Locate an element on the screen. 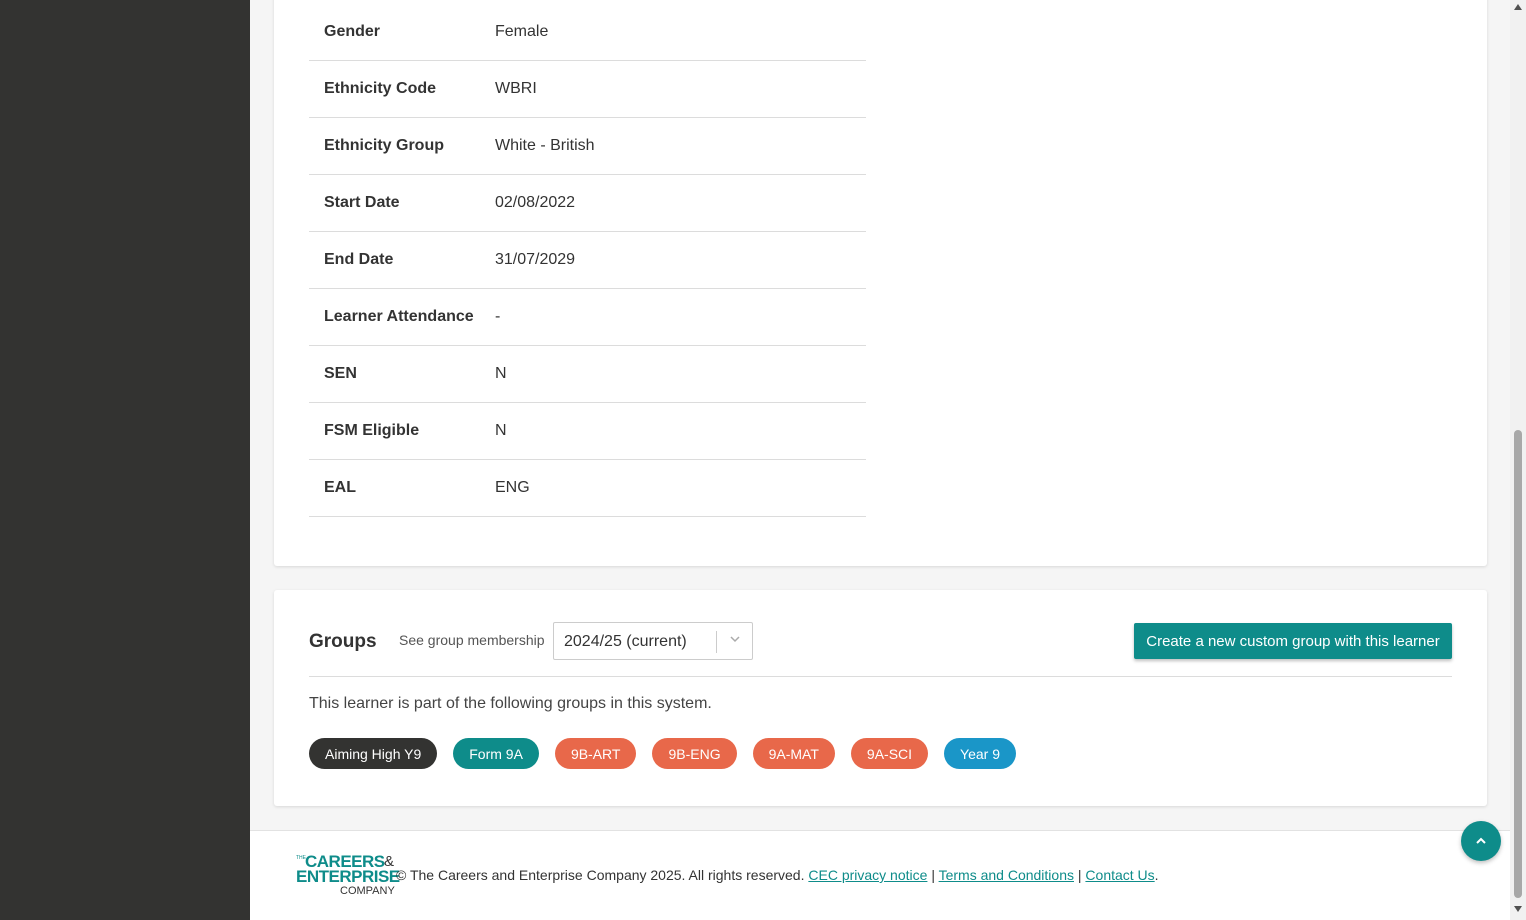  group-chip: 9B-ART is located at coordinates (595, 753).